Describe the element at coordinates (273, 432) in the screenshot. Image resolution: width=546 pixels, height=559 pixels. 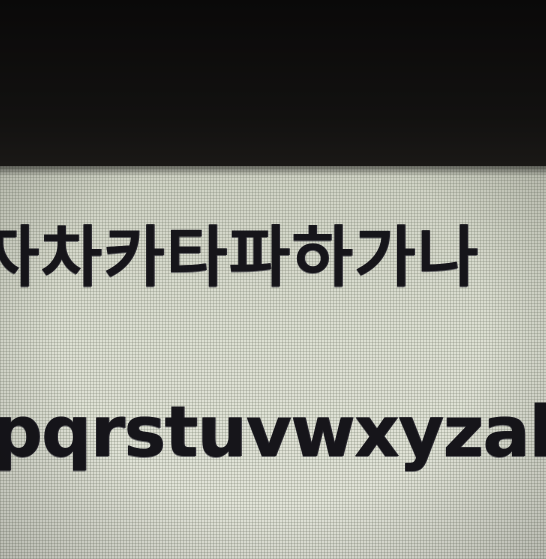
I see `latin-text-line: pqrstuvwxyzabc` at that location.